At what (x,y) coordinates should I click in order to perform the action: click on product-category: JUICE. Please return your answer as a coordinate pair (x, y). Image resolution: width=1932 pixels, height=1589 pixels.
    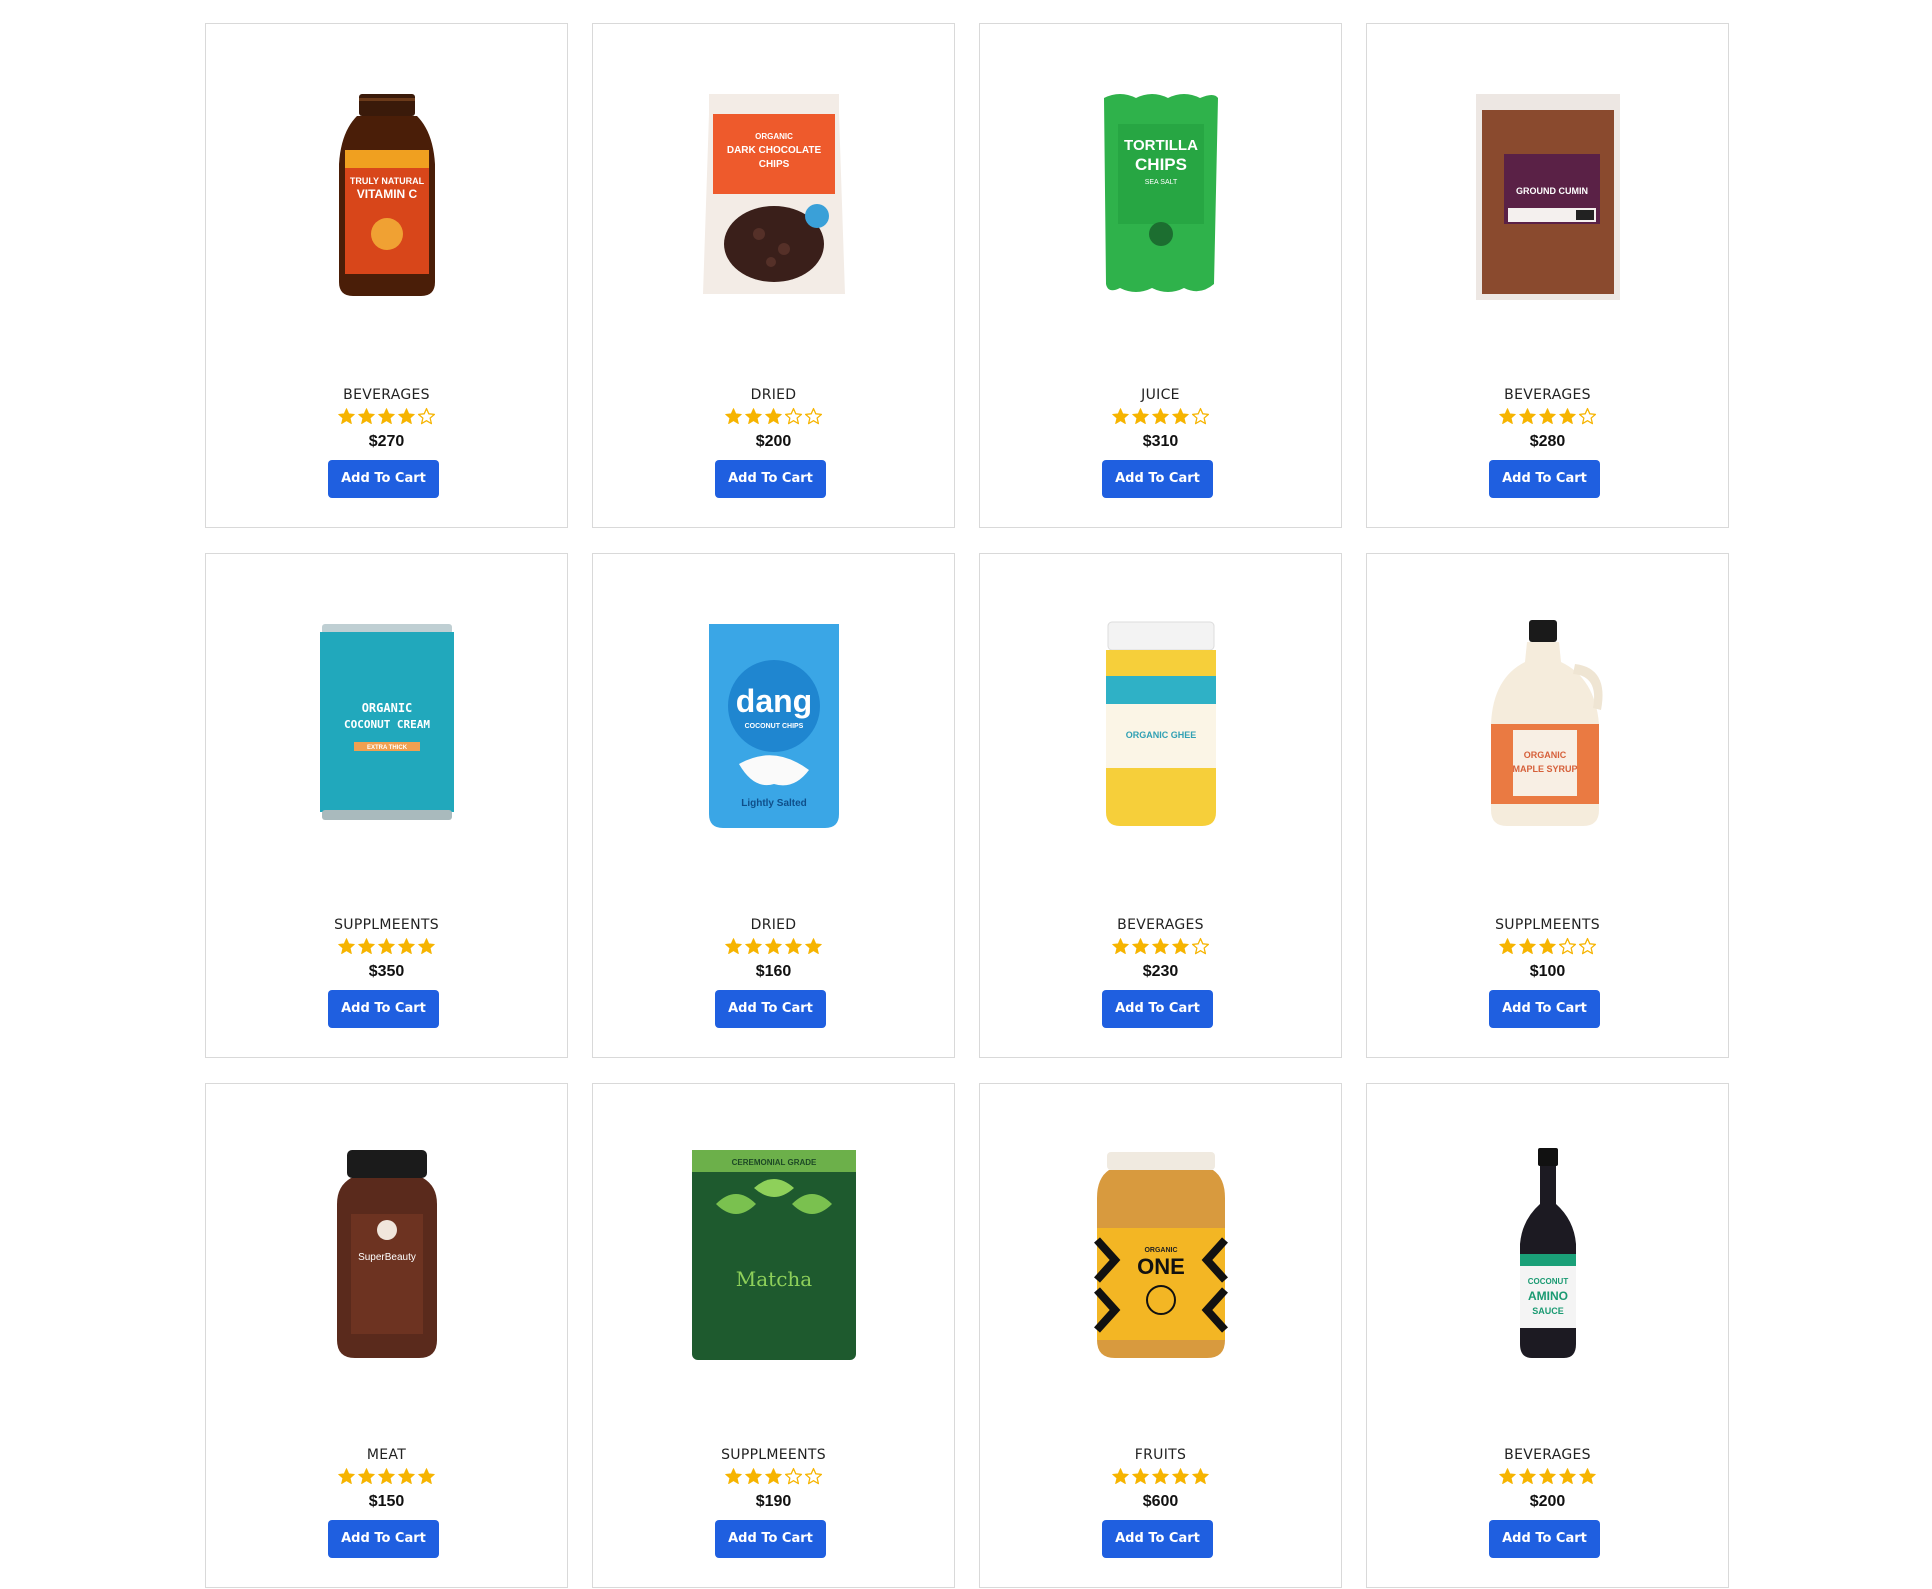
    Looking at the image, I should click on (1160, 395).